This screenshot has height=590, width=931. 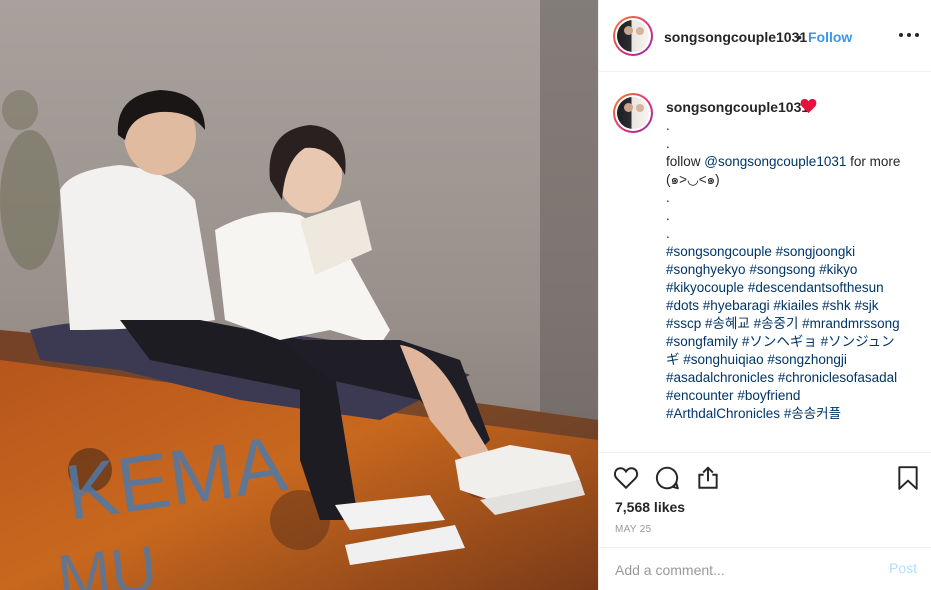 I want to click on post-comment-button: Post, so click(x=903, y=568).